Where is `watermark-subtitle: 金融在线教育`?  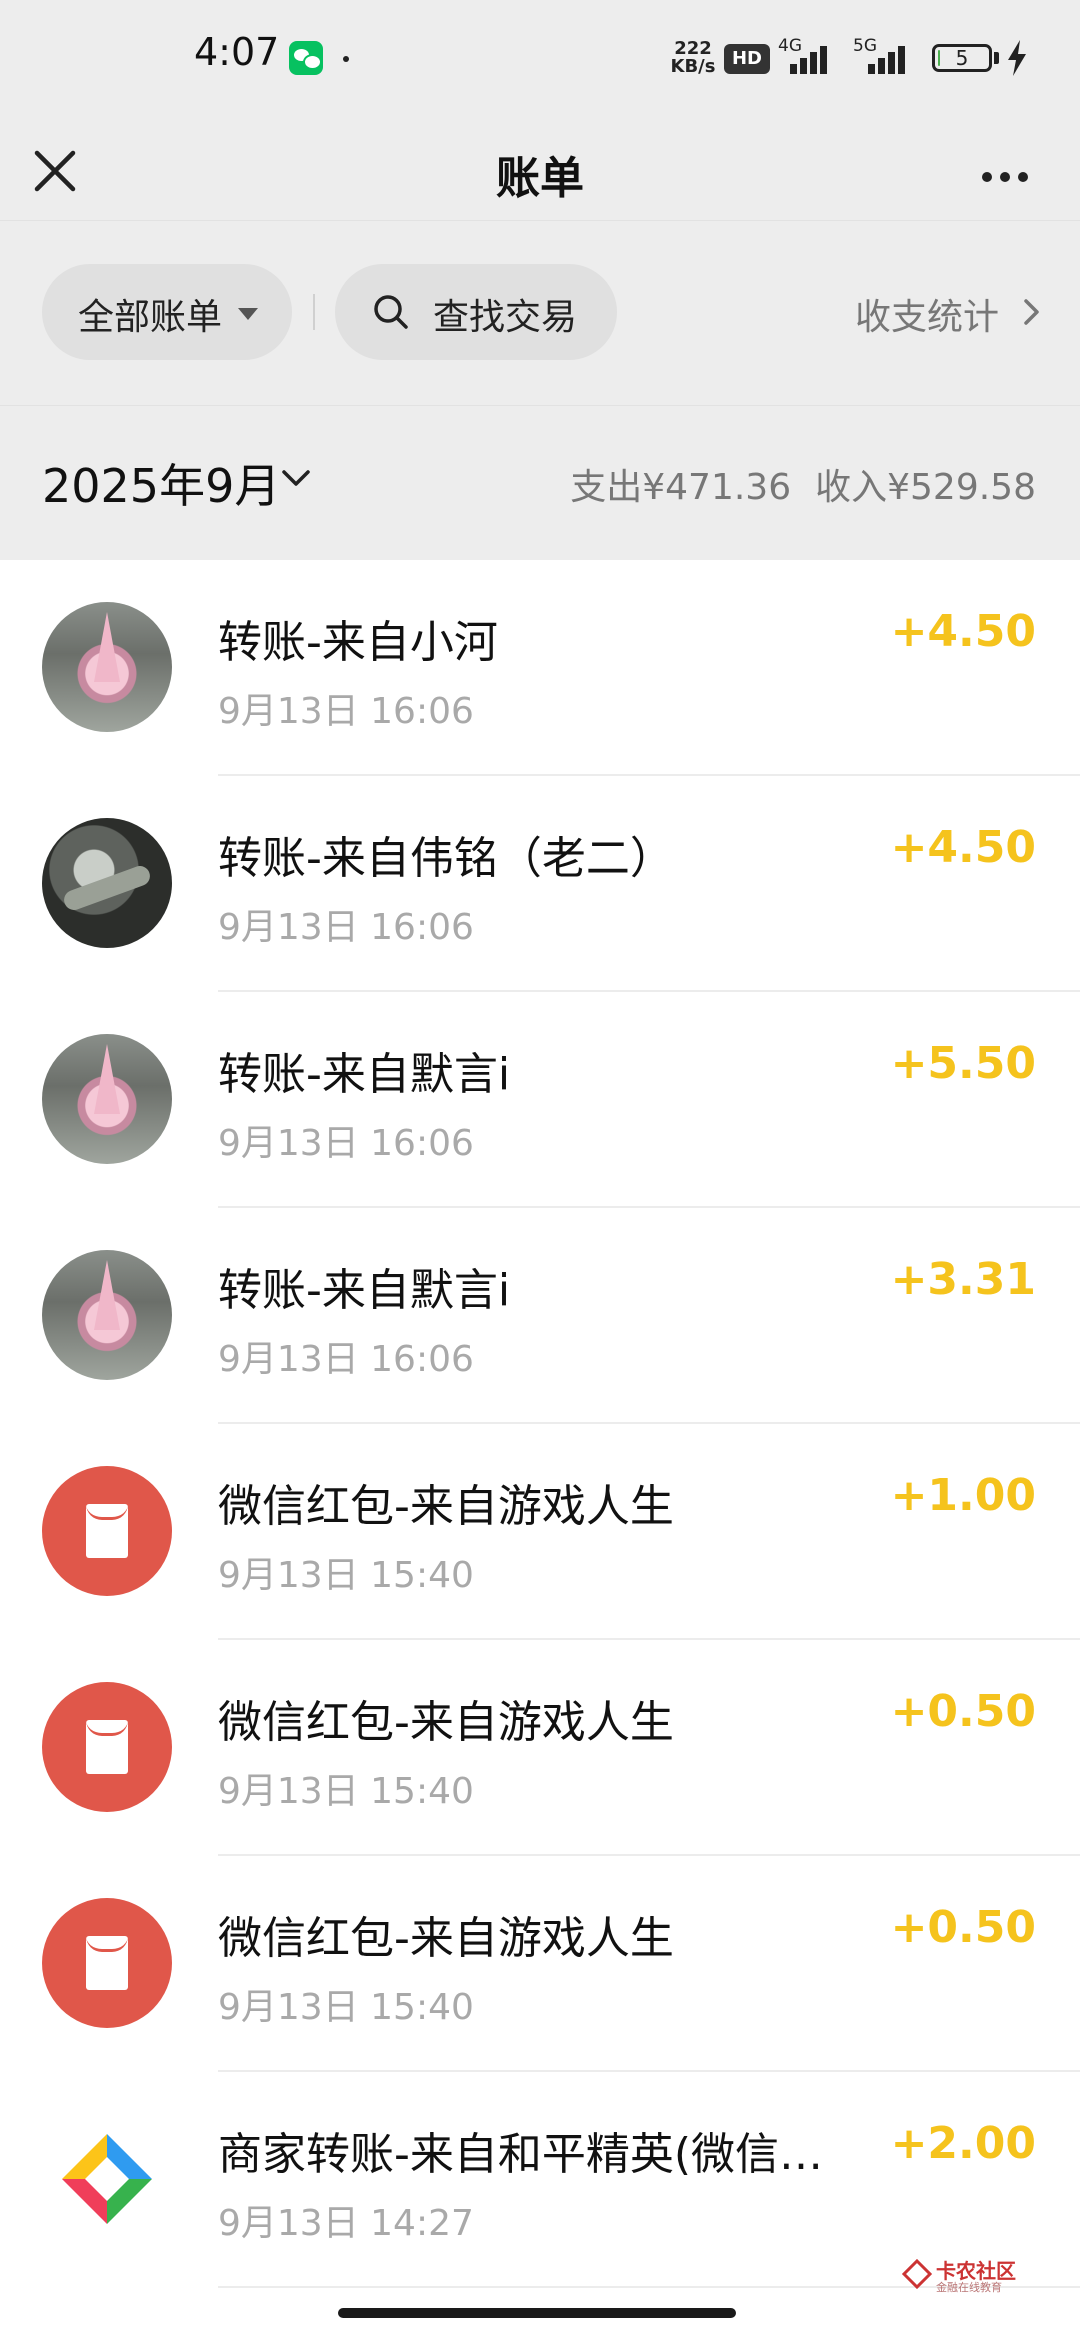
watermark-subtitle: 金融在线教育 is located at coordinates (969, 2287).